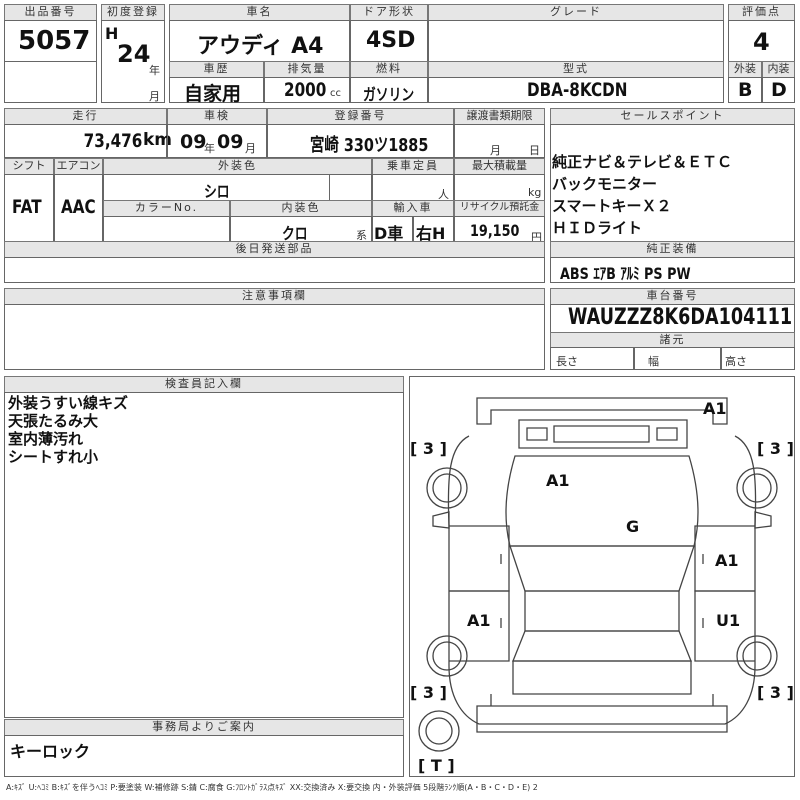 The height and width of the screenshot is (800, 800). I want to click on notes-box, so click(274, 337).